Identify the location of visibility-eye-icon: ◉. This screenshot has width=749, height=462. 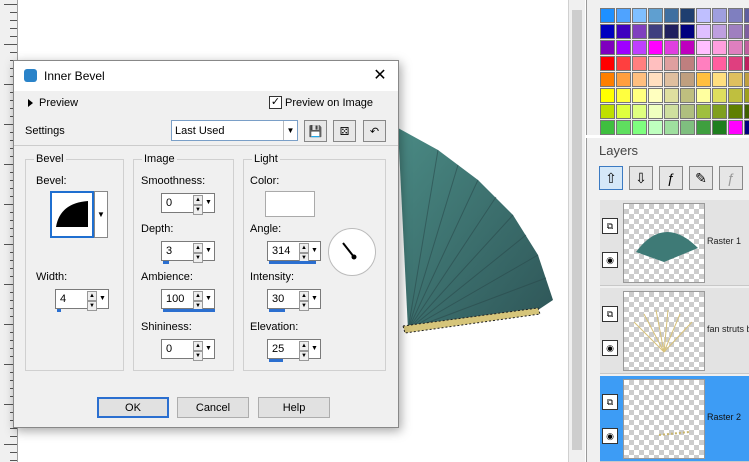
(610, 348).